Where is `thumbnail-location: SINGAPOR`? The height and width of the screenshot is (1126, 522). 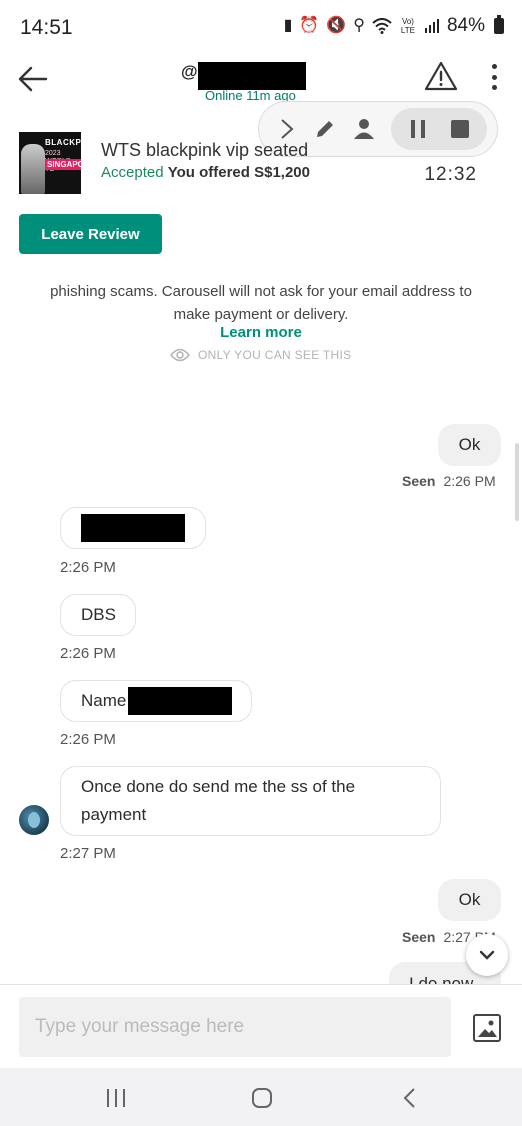 thumbnail-location: SINGAPOR is located at coordinates (63, 164).